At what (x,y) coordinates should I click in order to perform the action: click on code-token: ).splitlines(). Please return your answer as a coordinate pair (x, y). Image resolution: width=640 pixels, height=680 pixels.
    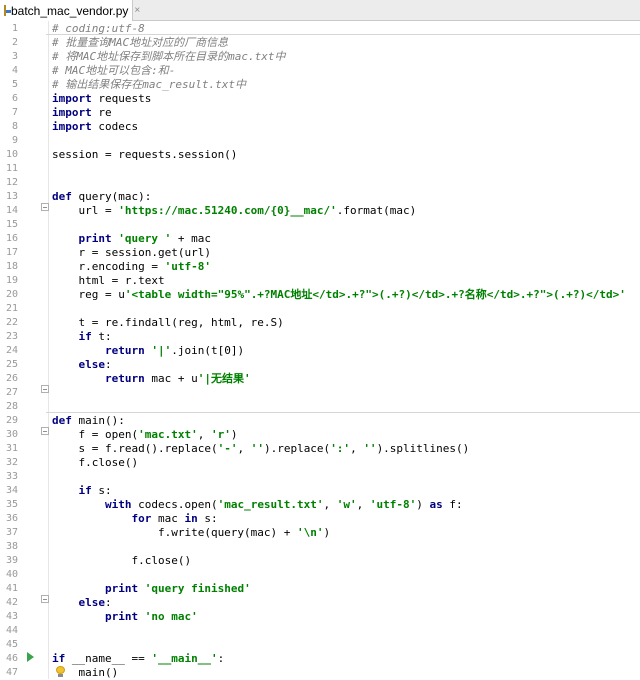
    Looking at the image, I should click on (423, 448).